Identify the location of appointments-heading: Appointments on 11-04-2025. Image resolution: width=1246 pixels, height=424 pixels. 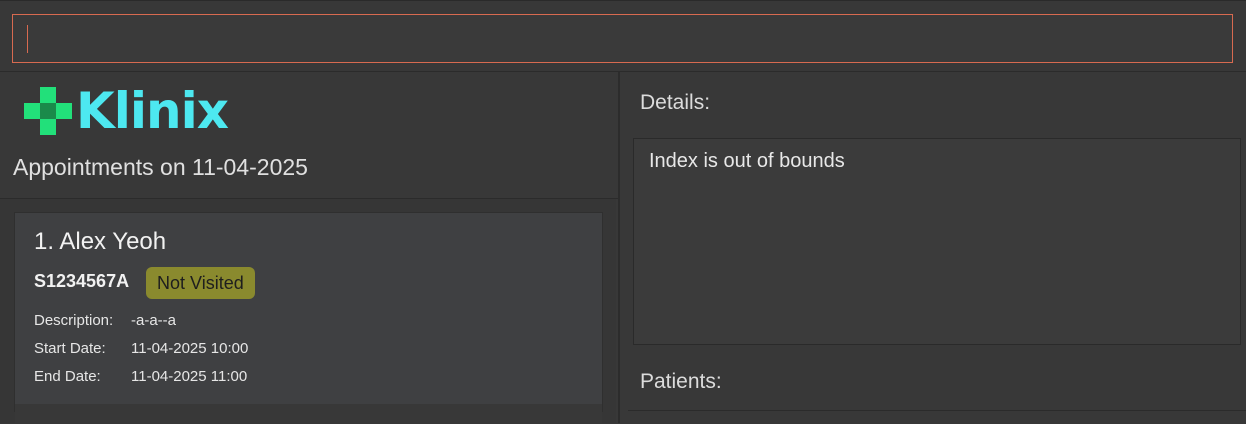
(160, 167).